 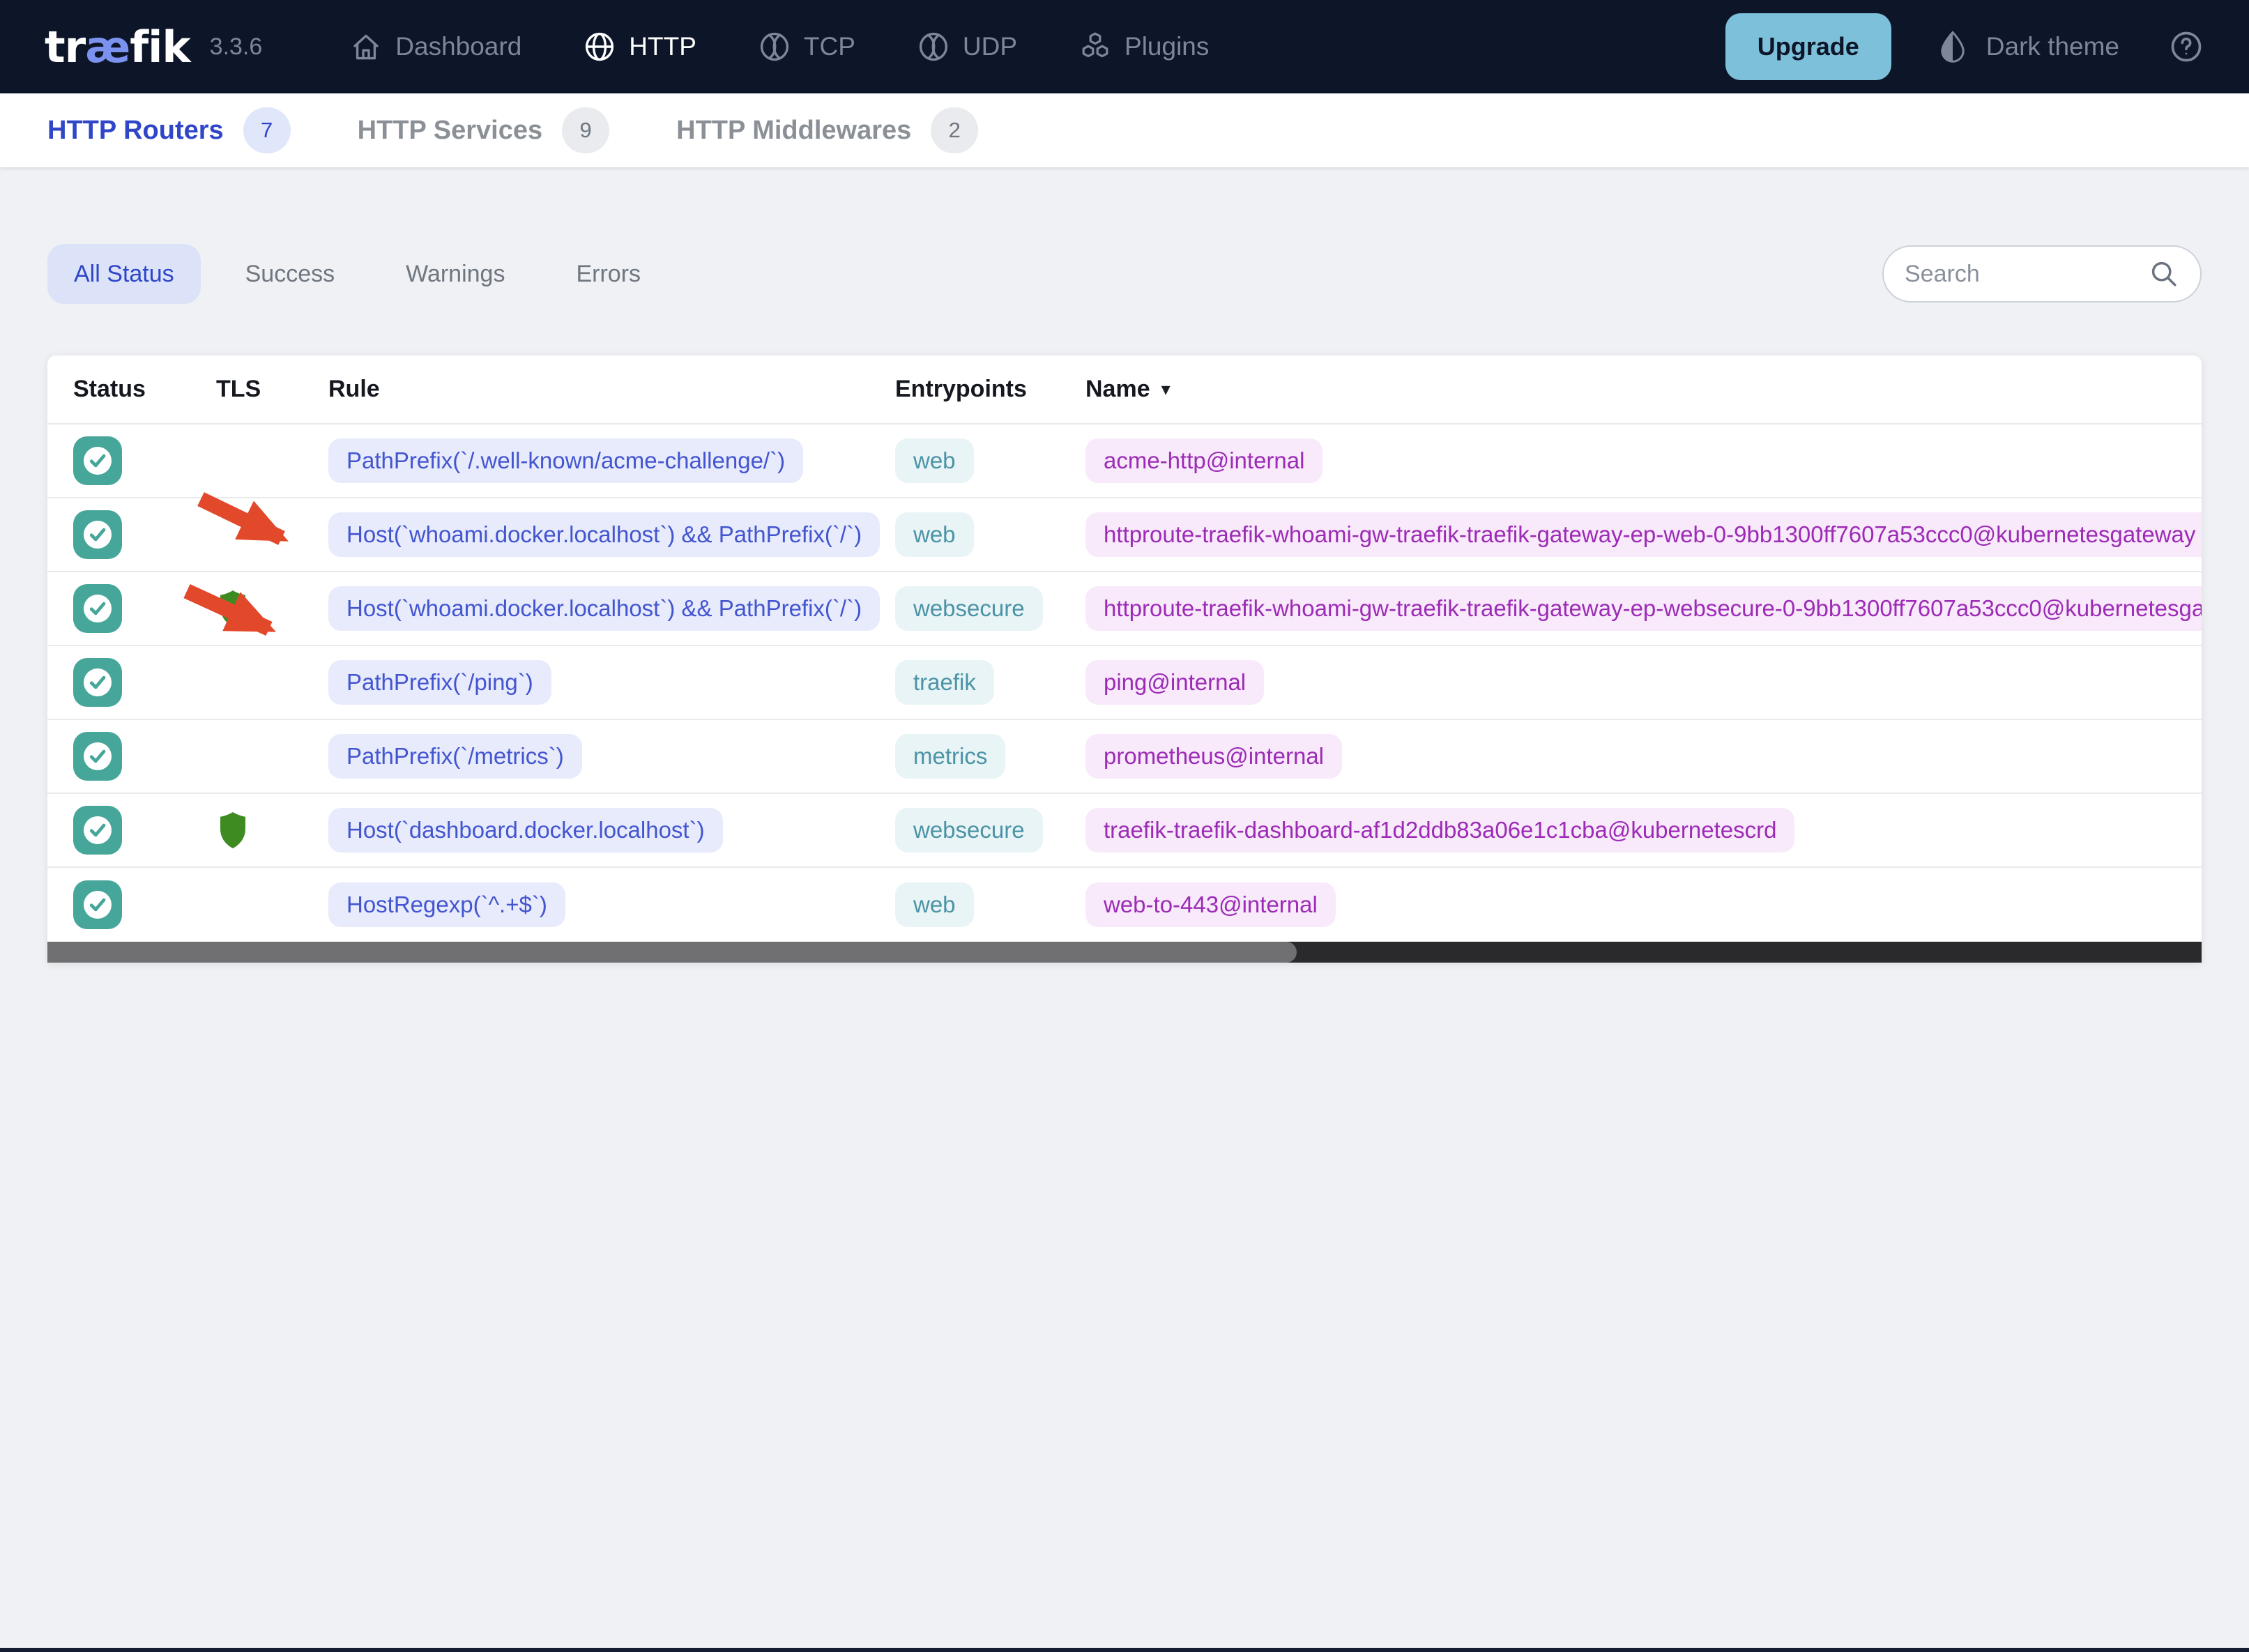 I want to click on tab-http-middlewares: HTTP Middlewares 2, so click(x=827, y=130).